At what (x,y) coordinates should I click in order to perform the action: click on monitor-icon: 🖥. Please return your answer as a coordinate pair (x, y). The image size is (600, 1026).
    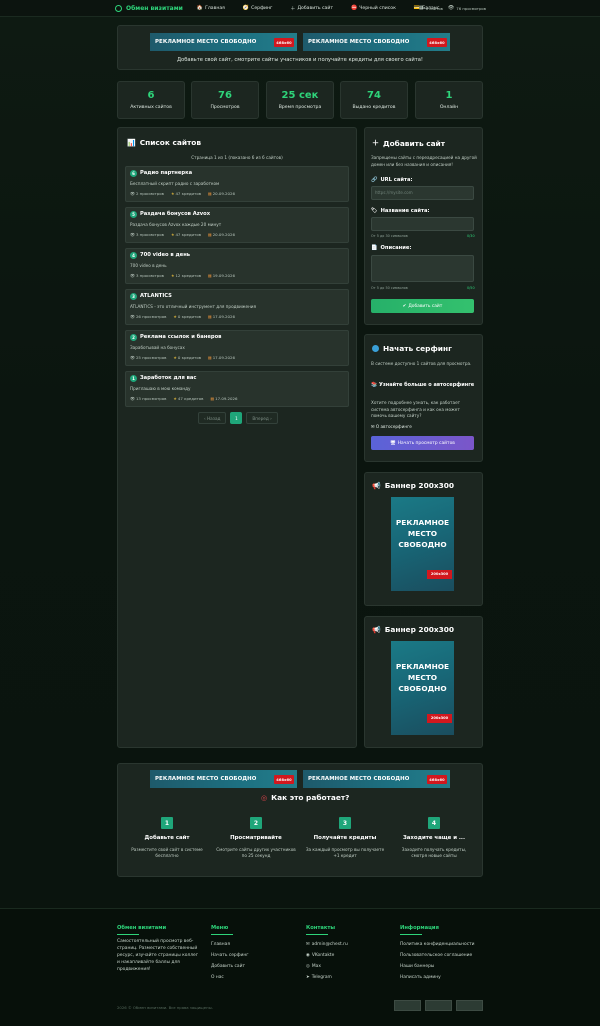
    Looking at the image, I should click on (393, 443).